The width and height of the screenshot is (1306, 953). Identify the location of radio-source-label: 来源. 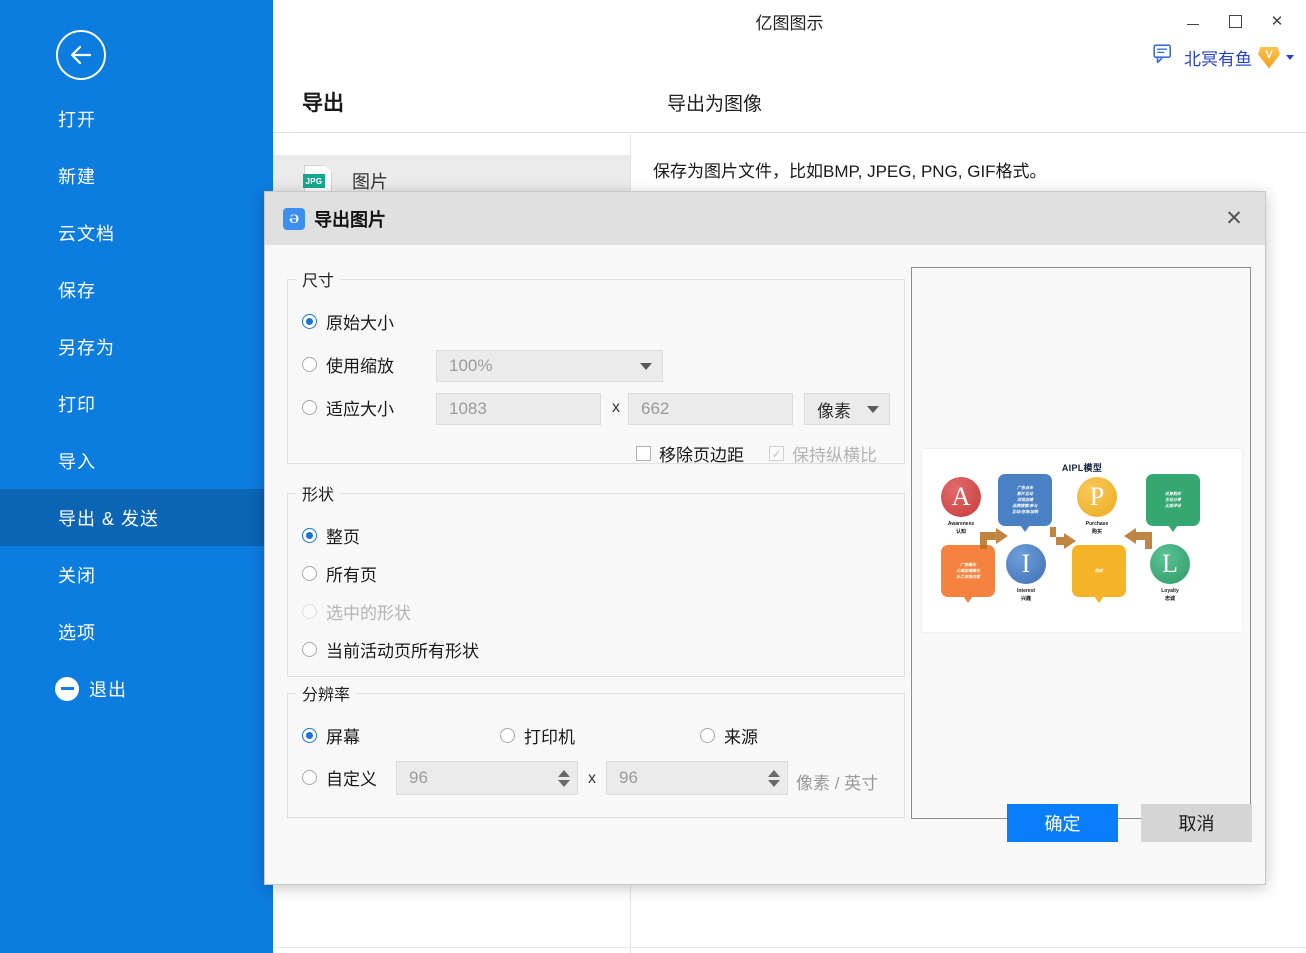
(741, 737).